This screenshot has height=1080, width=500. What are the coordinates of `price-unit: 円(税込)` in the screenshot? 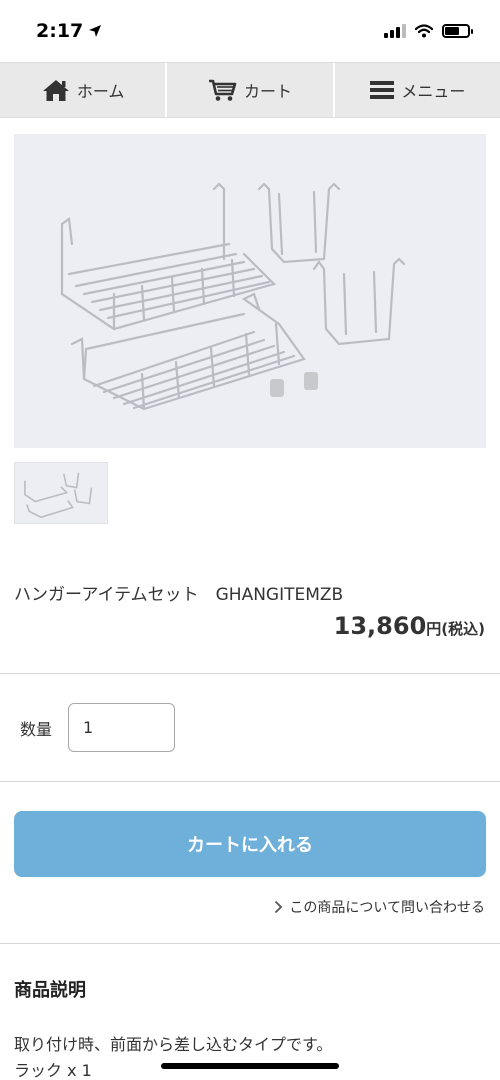 It's located at (455, 629).